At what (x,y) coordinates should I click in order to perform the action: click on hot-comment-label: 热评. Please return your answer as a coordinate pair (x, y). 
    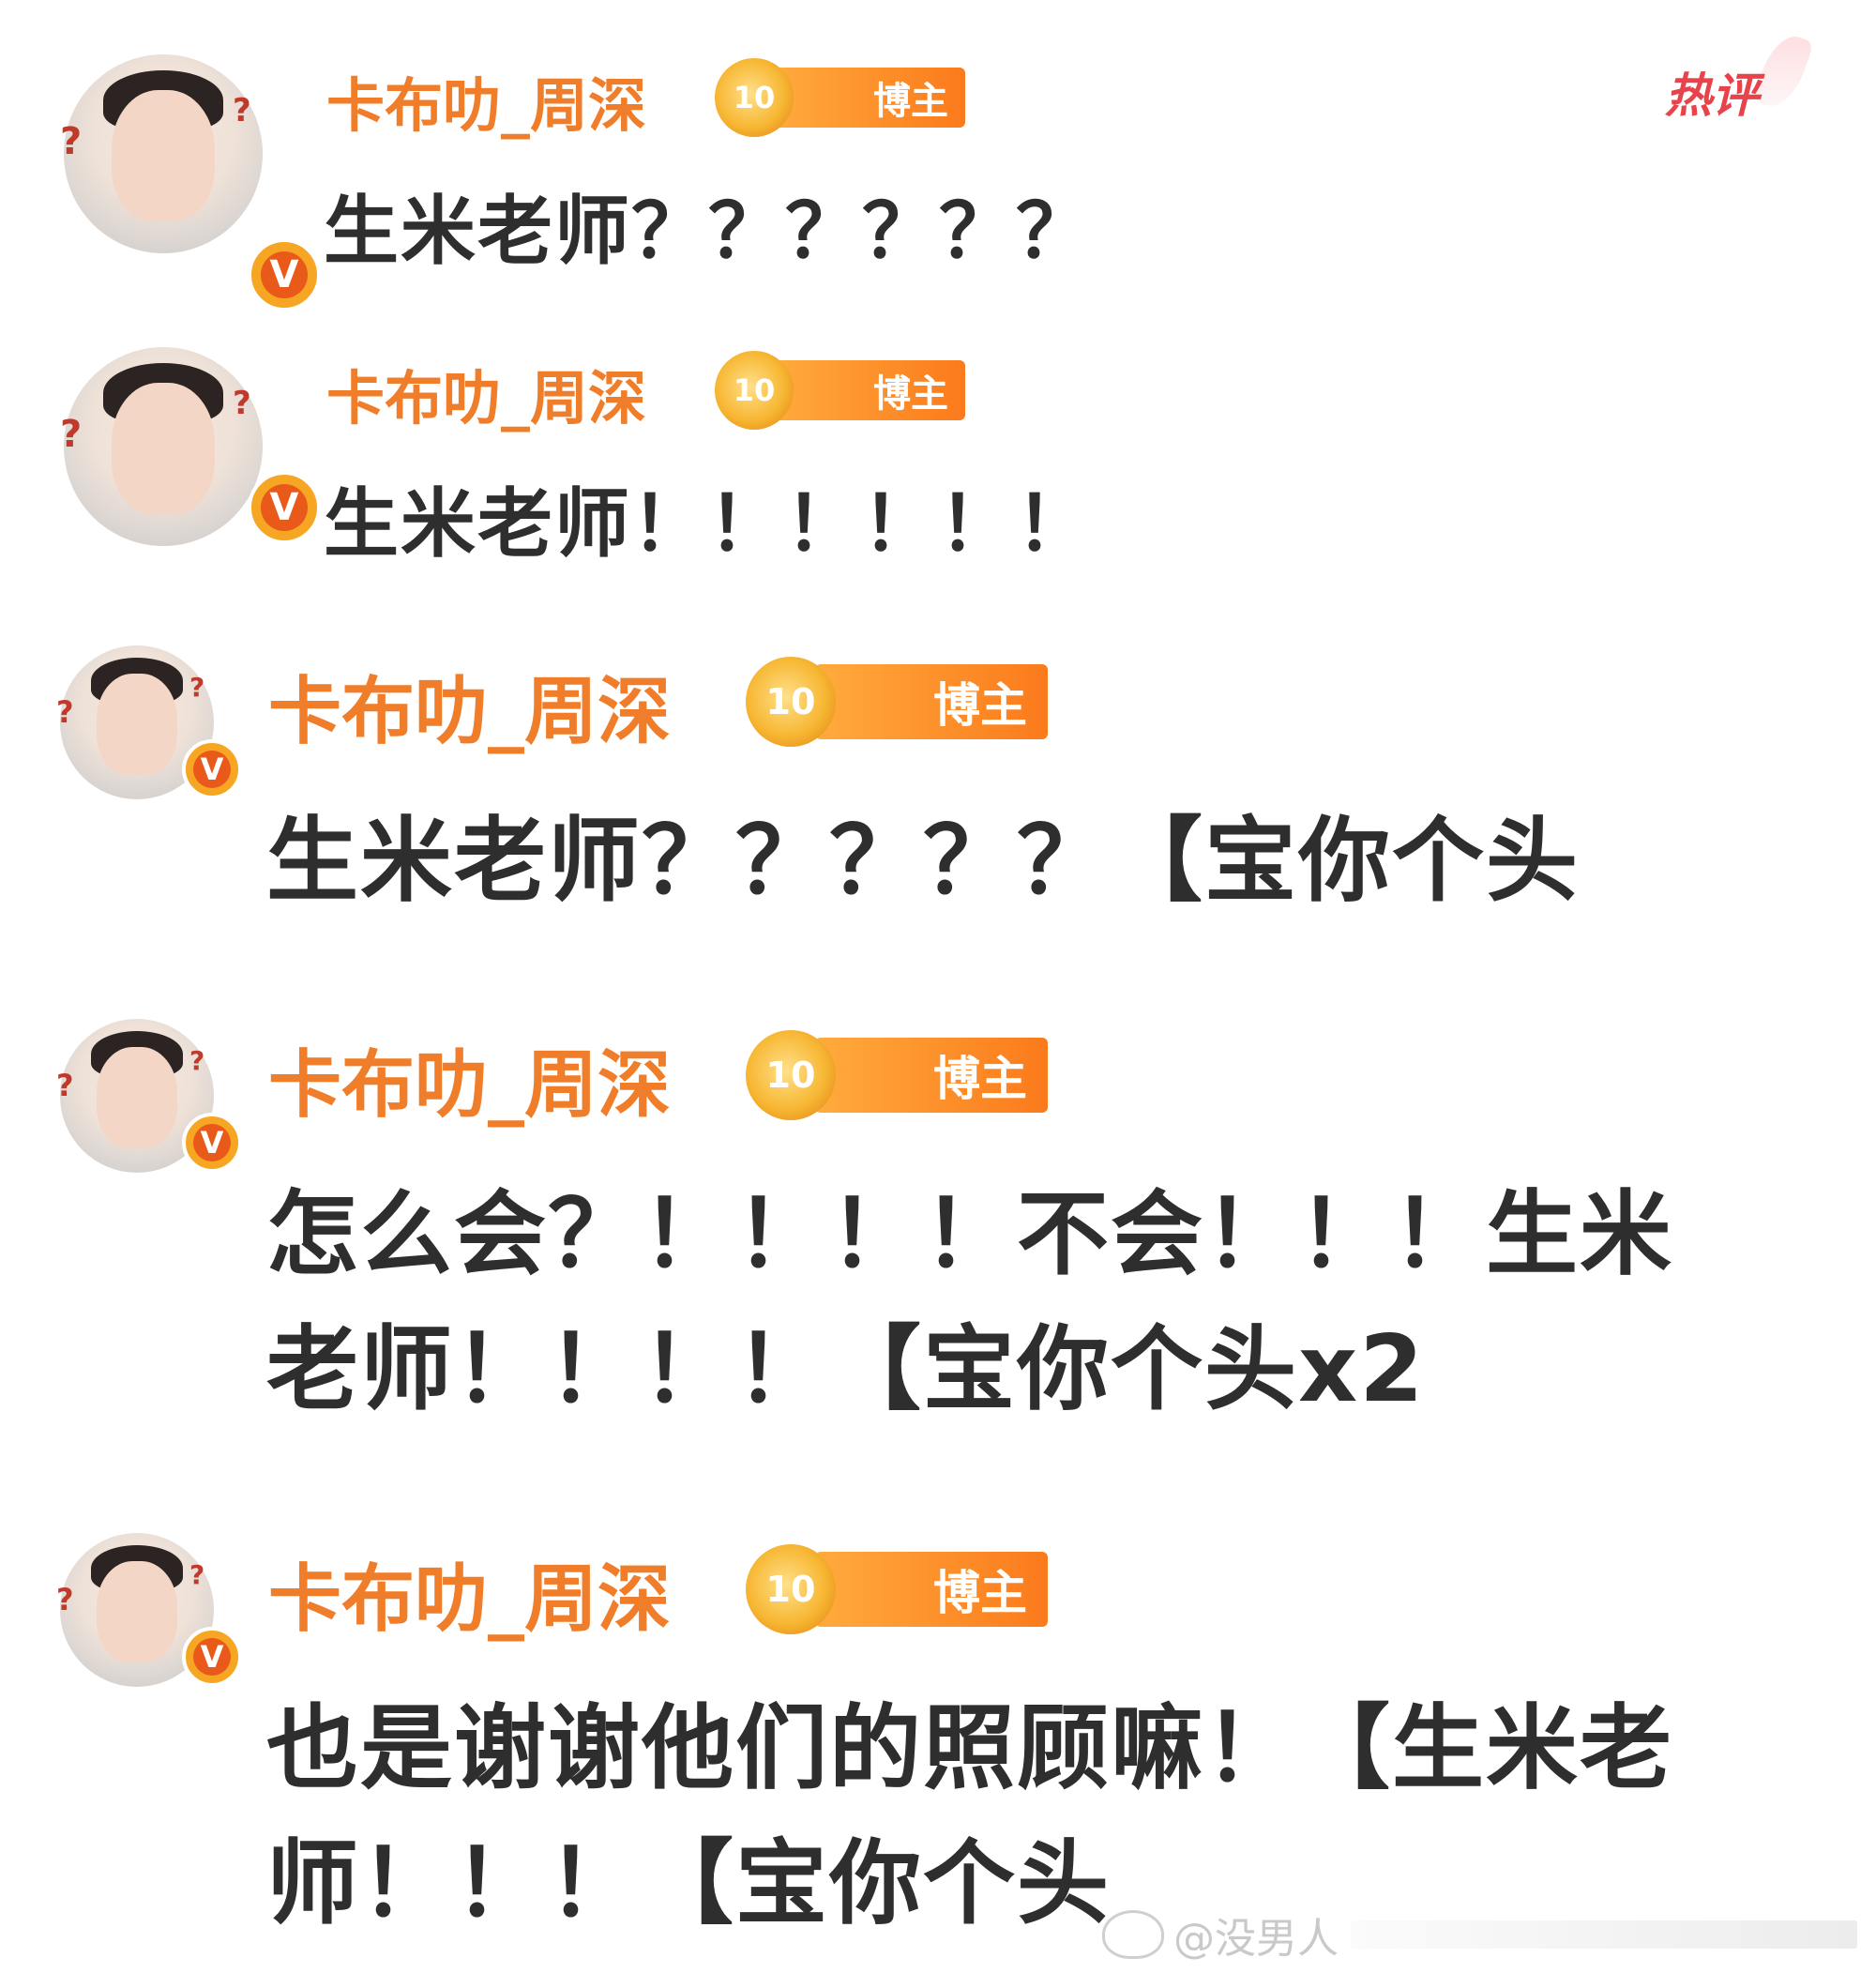
    Looking at the image, I should click on (1712, 96).